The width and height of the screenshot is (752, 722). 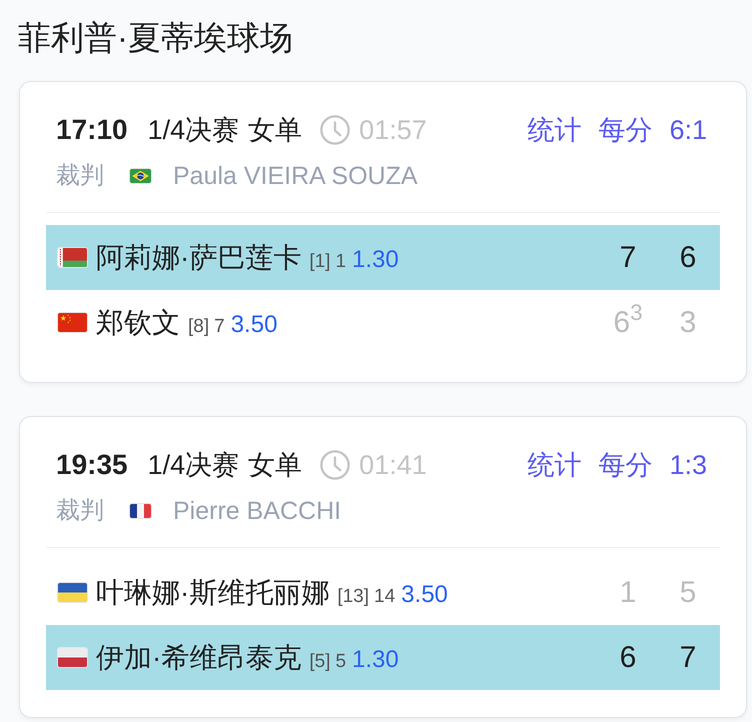 I want to click on seed-text: [5], so click(x=319, y=662).